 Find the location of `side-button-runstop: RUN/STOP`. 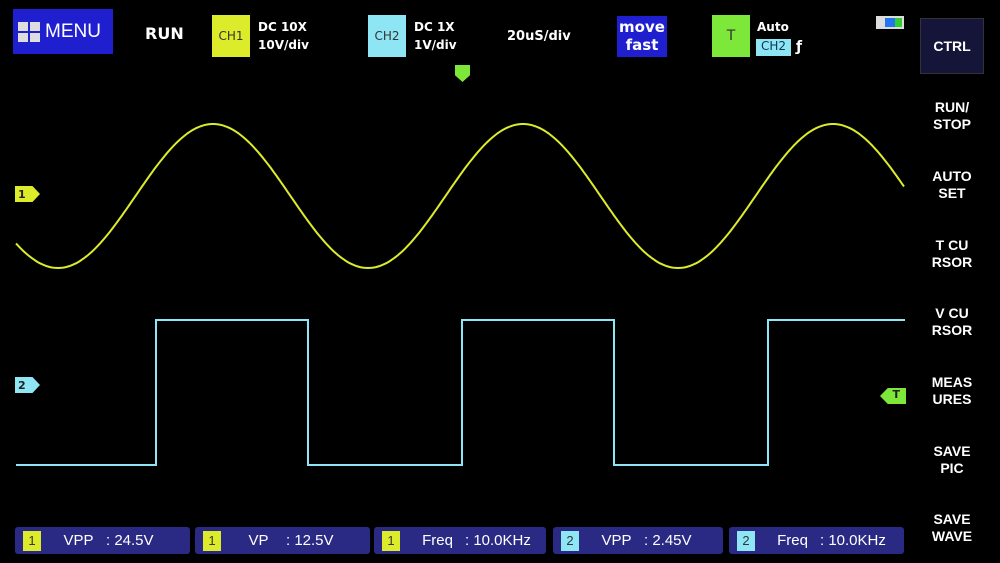

side-button-runstop: RUN/STOP is located at coordinates (952, 116).